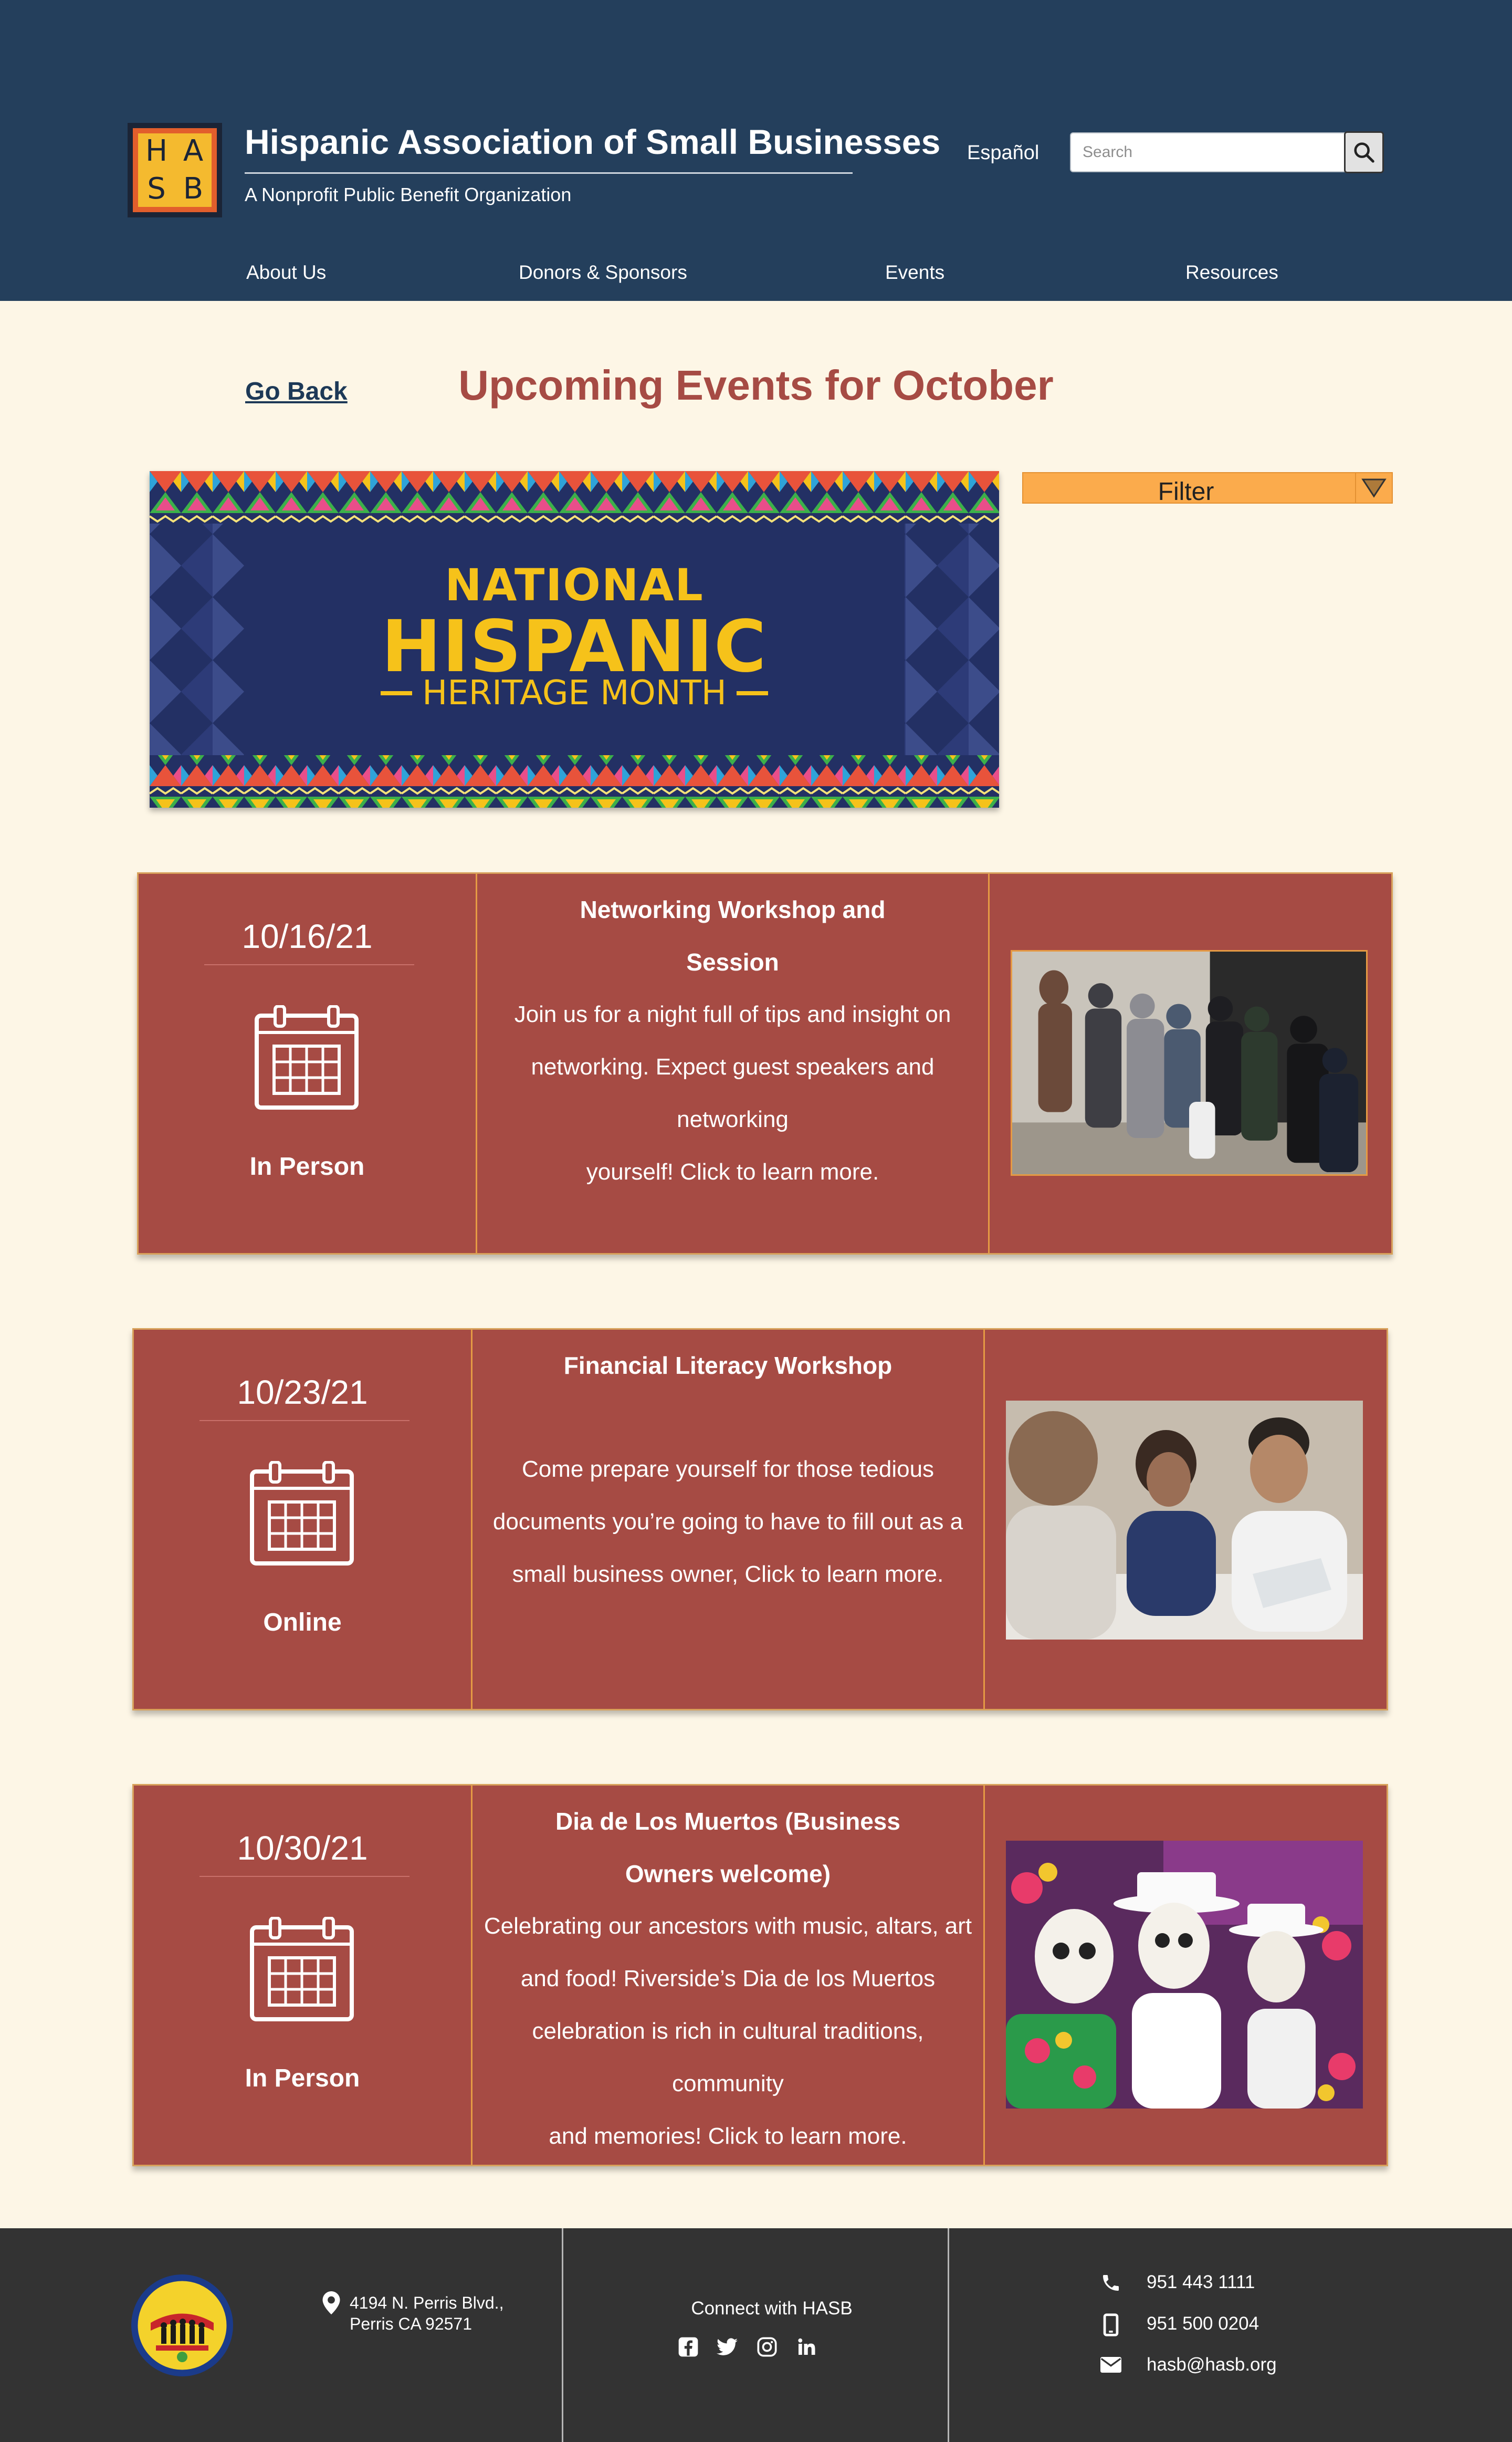 The image size is (1512, 2442). I want to click on event-title: Networking Workshop and Session, so click(733, 935).